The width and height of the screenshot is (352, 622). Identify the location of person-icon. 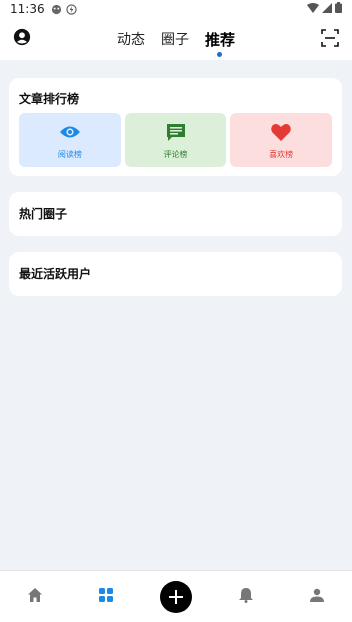
(316, 596).